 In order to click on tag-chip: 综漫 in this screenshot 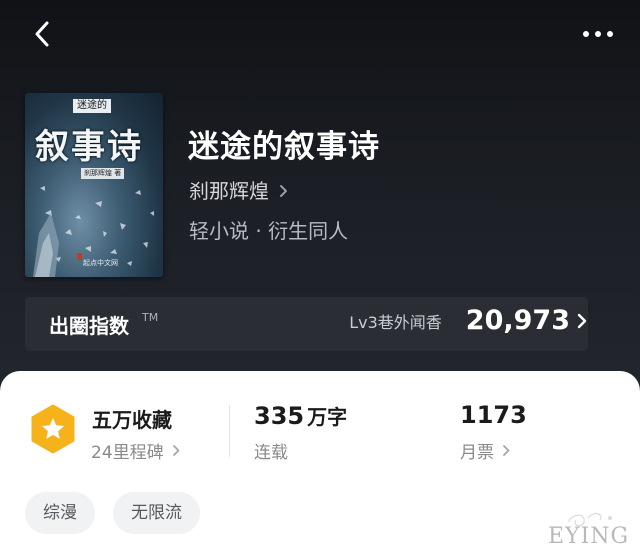, I will do `click(60, 513)`.